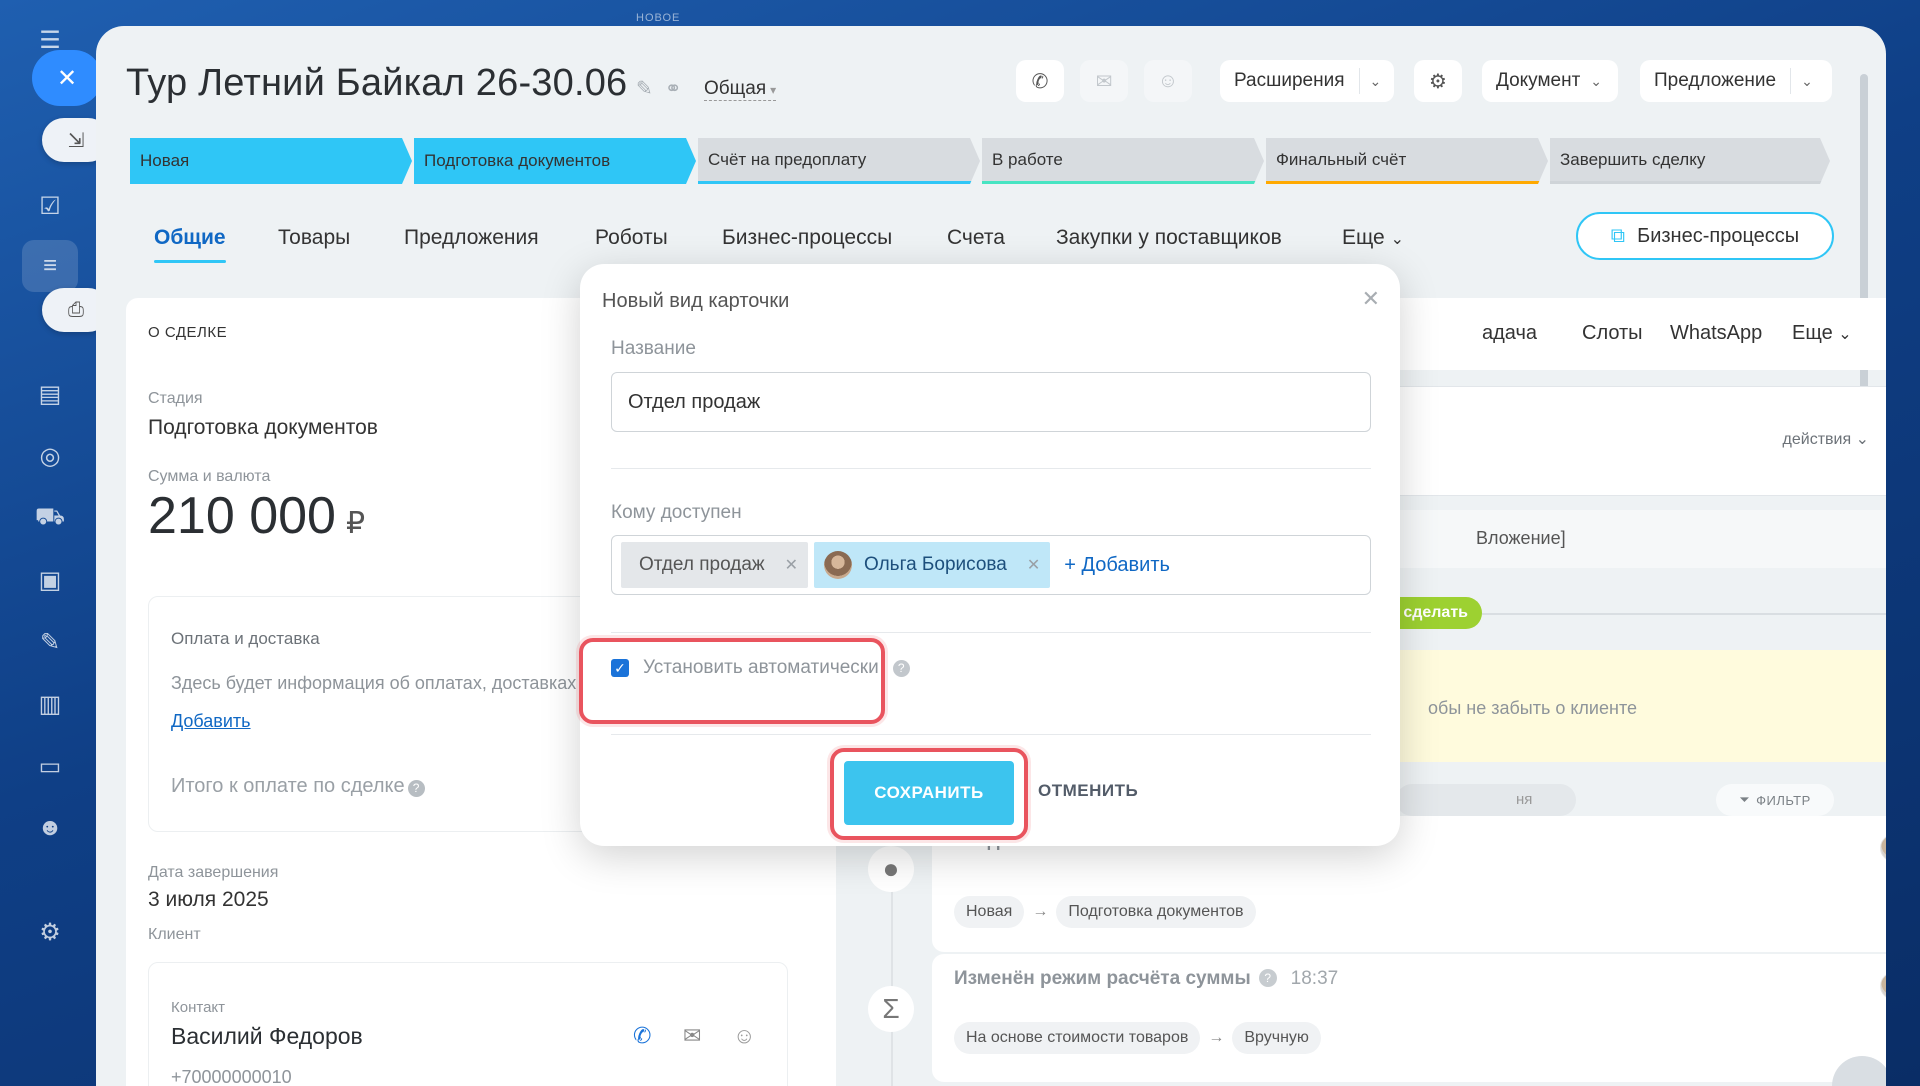 The image size is (1920, 1086). I want to click on title-tools: ✎ ⚭, so click(665, 88).